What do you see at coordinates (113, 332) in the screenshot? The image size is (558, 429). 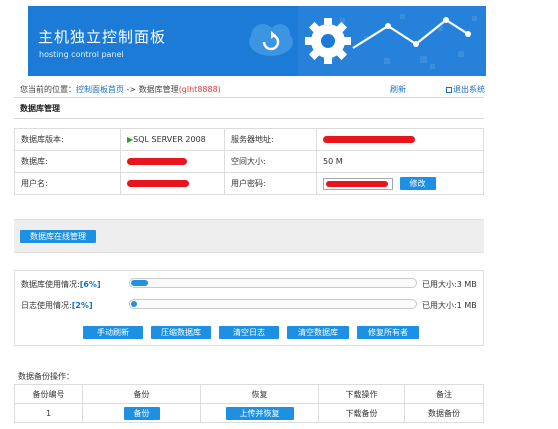 I see `manual-refresh-button: 手动刷新` at bounding box center [113, 332].